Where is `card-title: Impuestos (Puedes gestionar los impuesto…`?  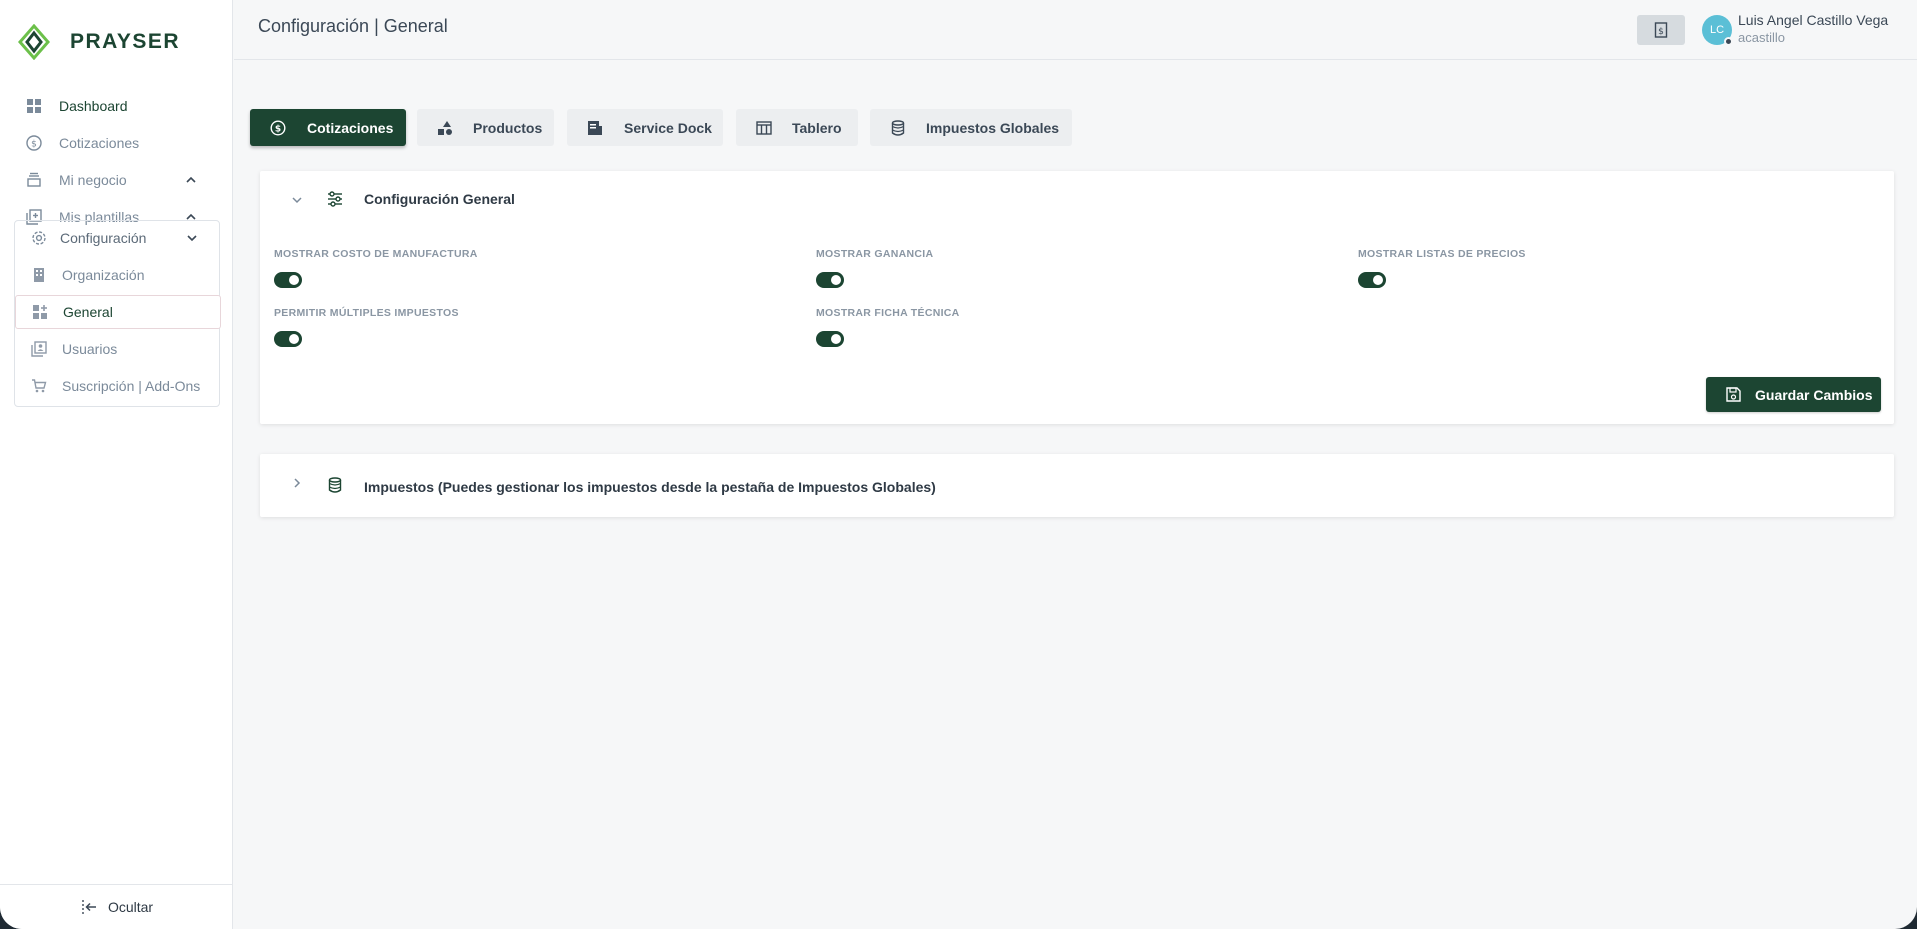
card-title: Impuestos (Puedes gestionar los impuesto… is located at coordinates (650, 487).